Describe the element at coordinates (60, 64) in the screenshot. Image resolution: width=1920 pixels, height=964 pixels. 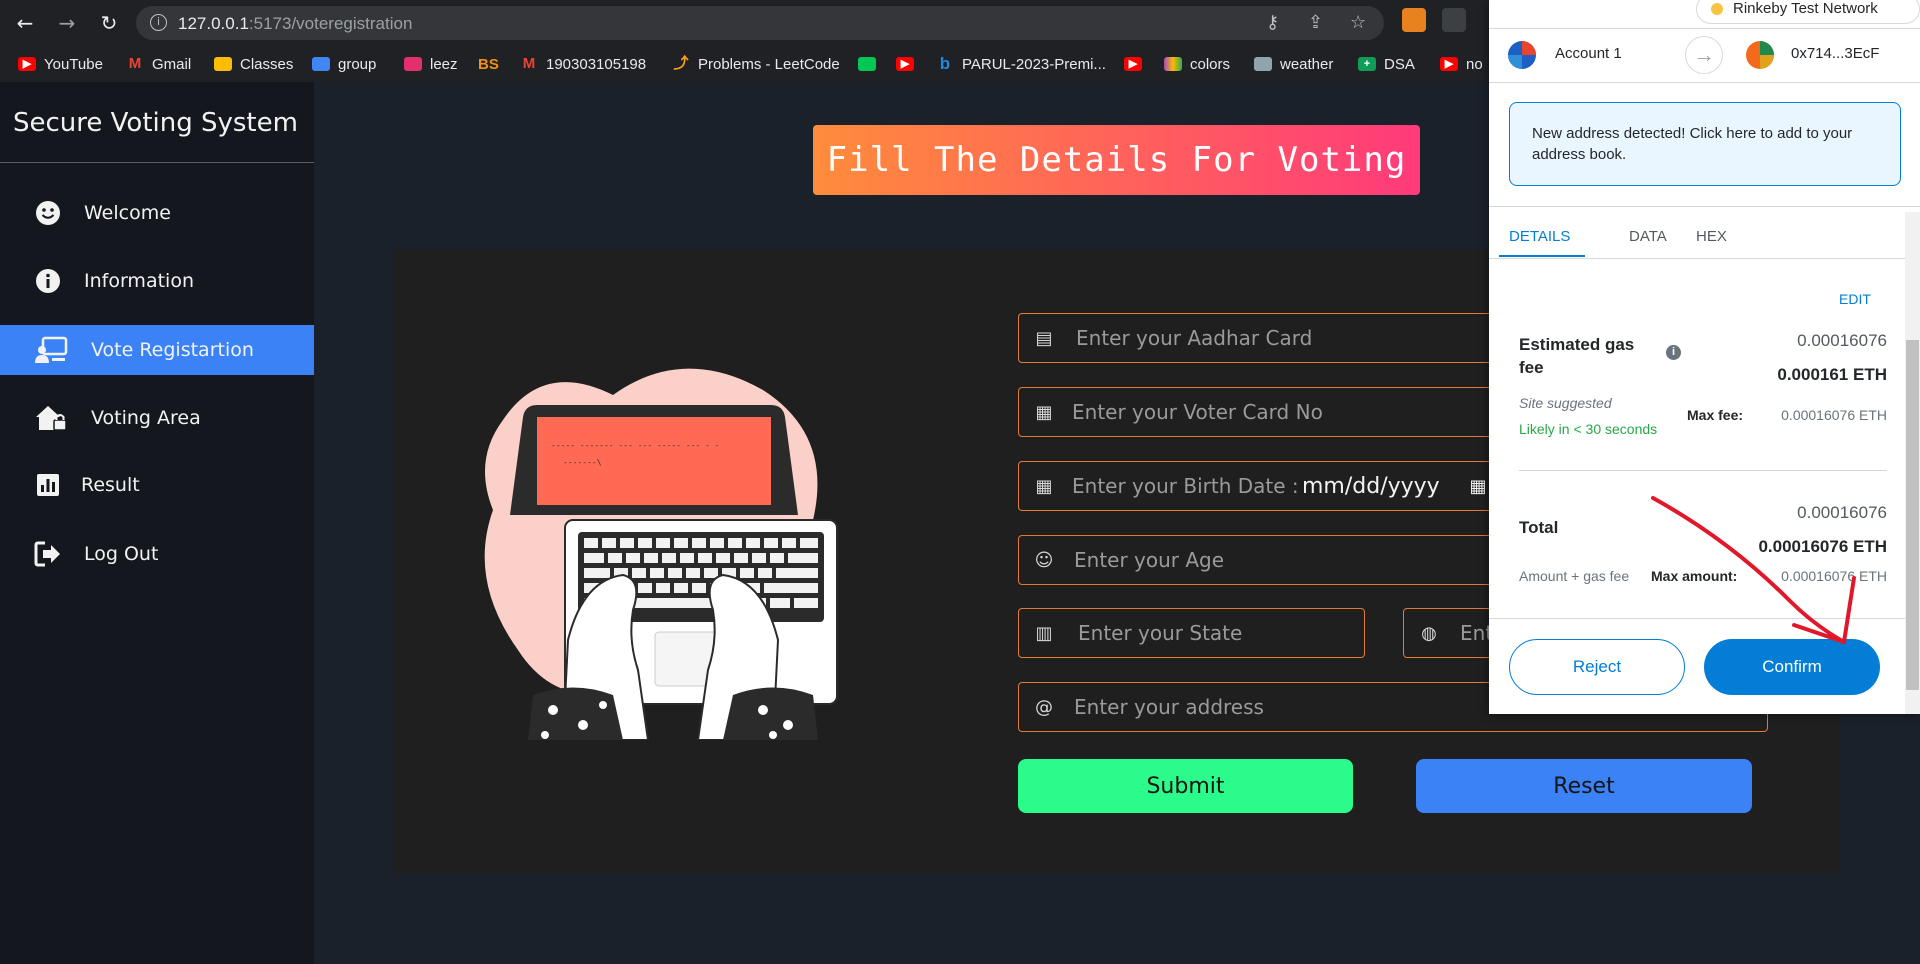
I see `bookmark-youtube: ▶ YouTube` at that location.